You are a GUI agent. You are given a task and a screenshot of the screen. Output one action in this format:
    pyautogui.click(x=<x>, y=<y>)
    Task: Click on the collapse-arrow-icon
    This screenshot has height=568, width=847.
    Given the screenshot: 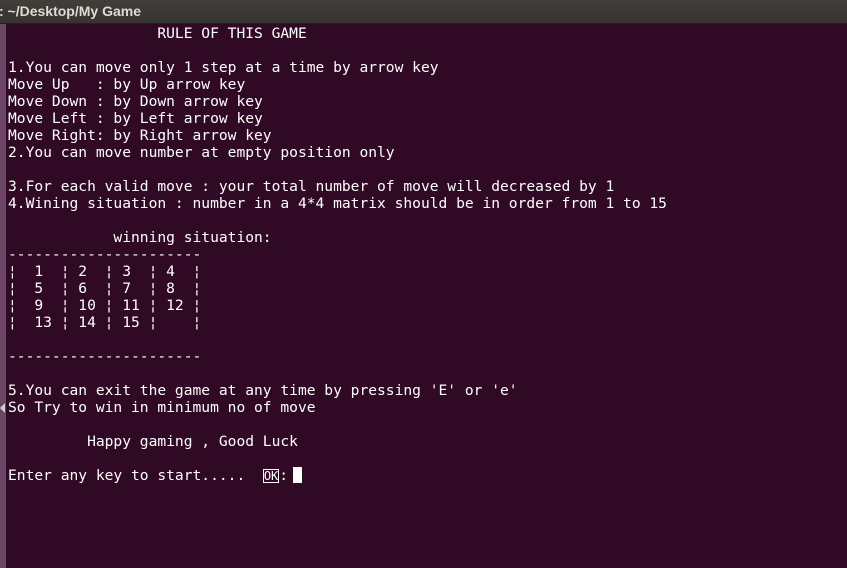 What is the action you would take?
    pyautogui.click(x=2, y=408)
    